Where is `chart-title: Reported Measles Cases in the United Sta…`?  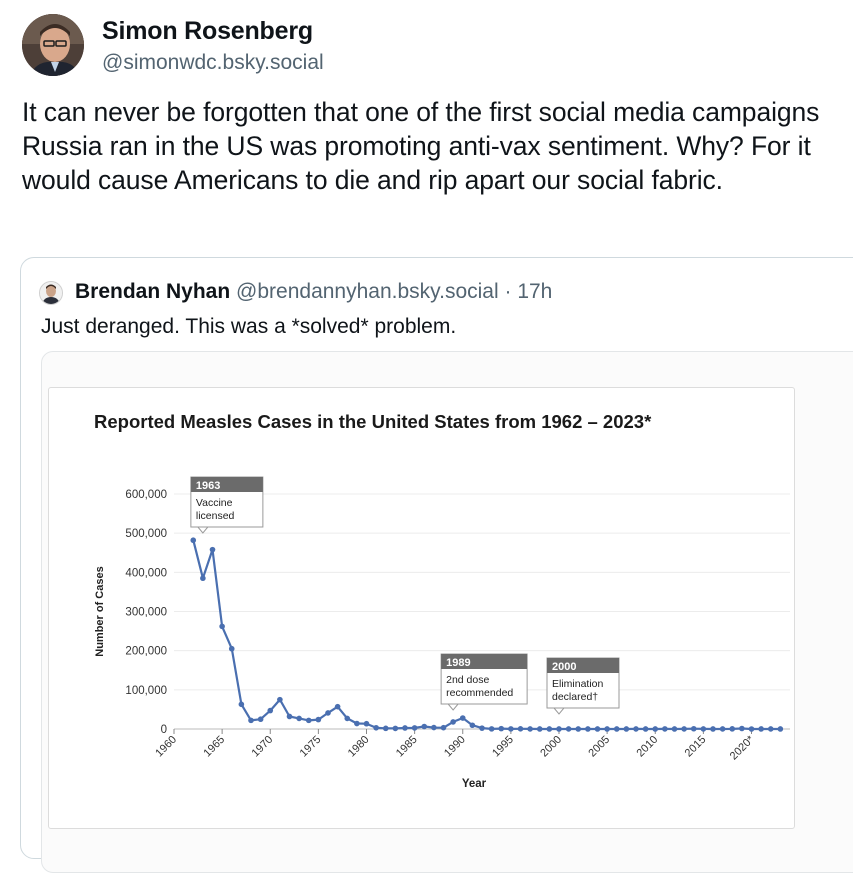 chart-title: Reported Measles Cases in the United Sta… is located at coordinates (373, 421).